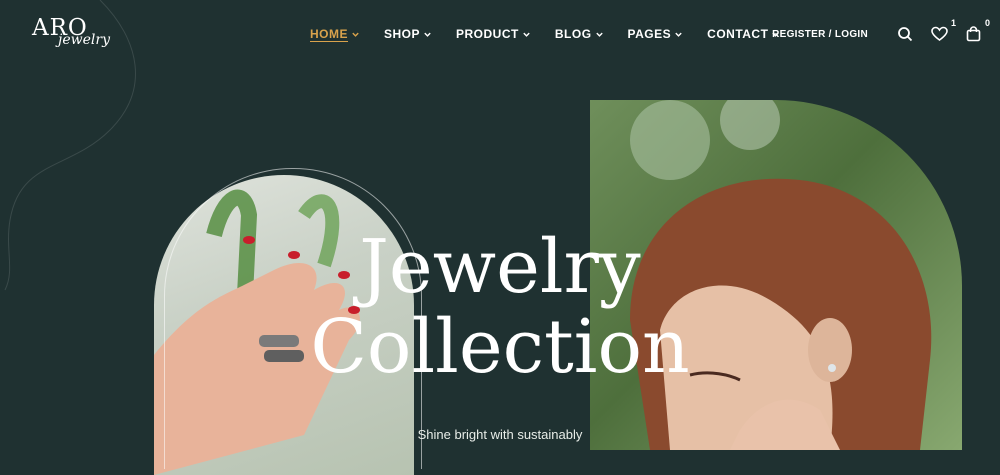  What do you see at coordinates (820, 34) in the screenshot?
I see `register-login-link: REGISTER / LOGIN` at bounding box center [820, 34].